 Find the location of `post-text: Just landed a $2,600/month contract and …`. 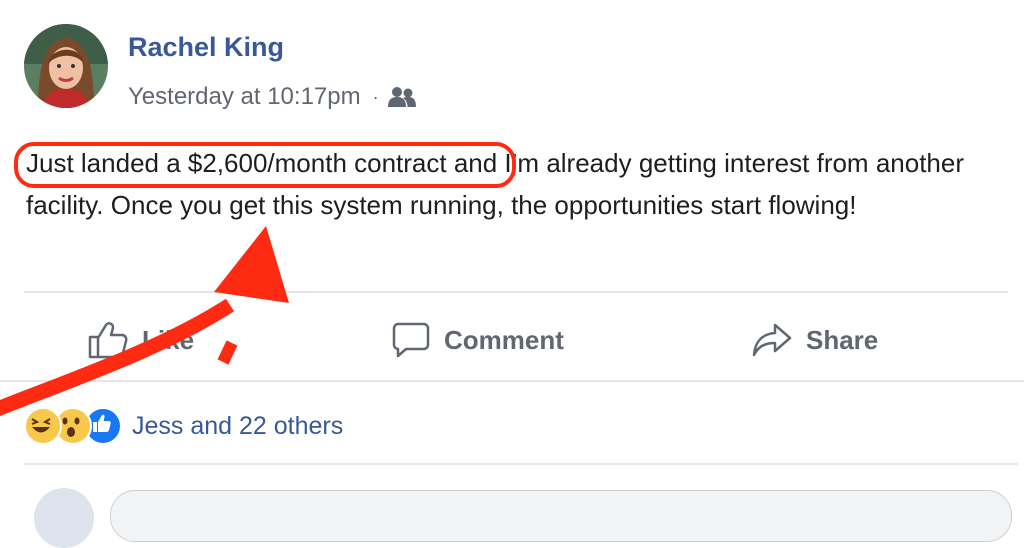

post-text: Just landed a $2,600/month contract and … is located at coordinates (516, 184).